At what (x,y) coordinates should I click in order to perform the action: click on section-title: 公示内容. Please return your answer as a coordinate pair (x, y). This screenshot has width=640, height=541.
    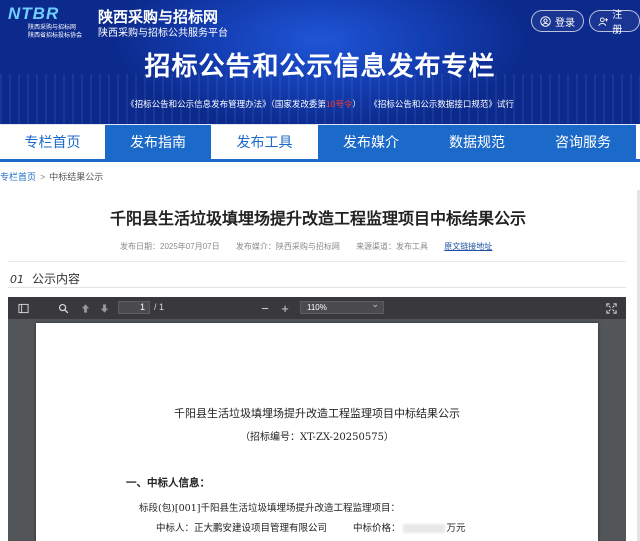
    Looking at the image, I should click on (56, 279).